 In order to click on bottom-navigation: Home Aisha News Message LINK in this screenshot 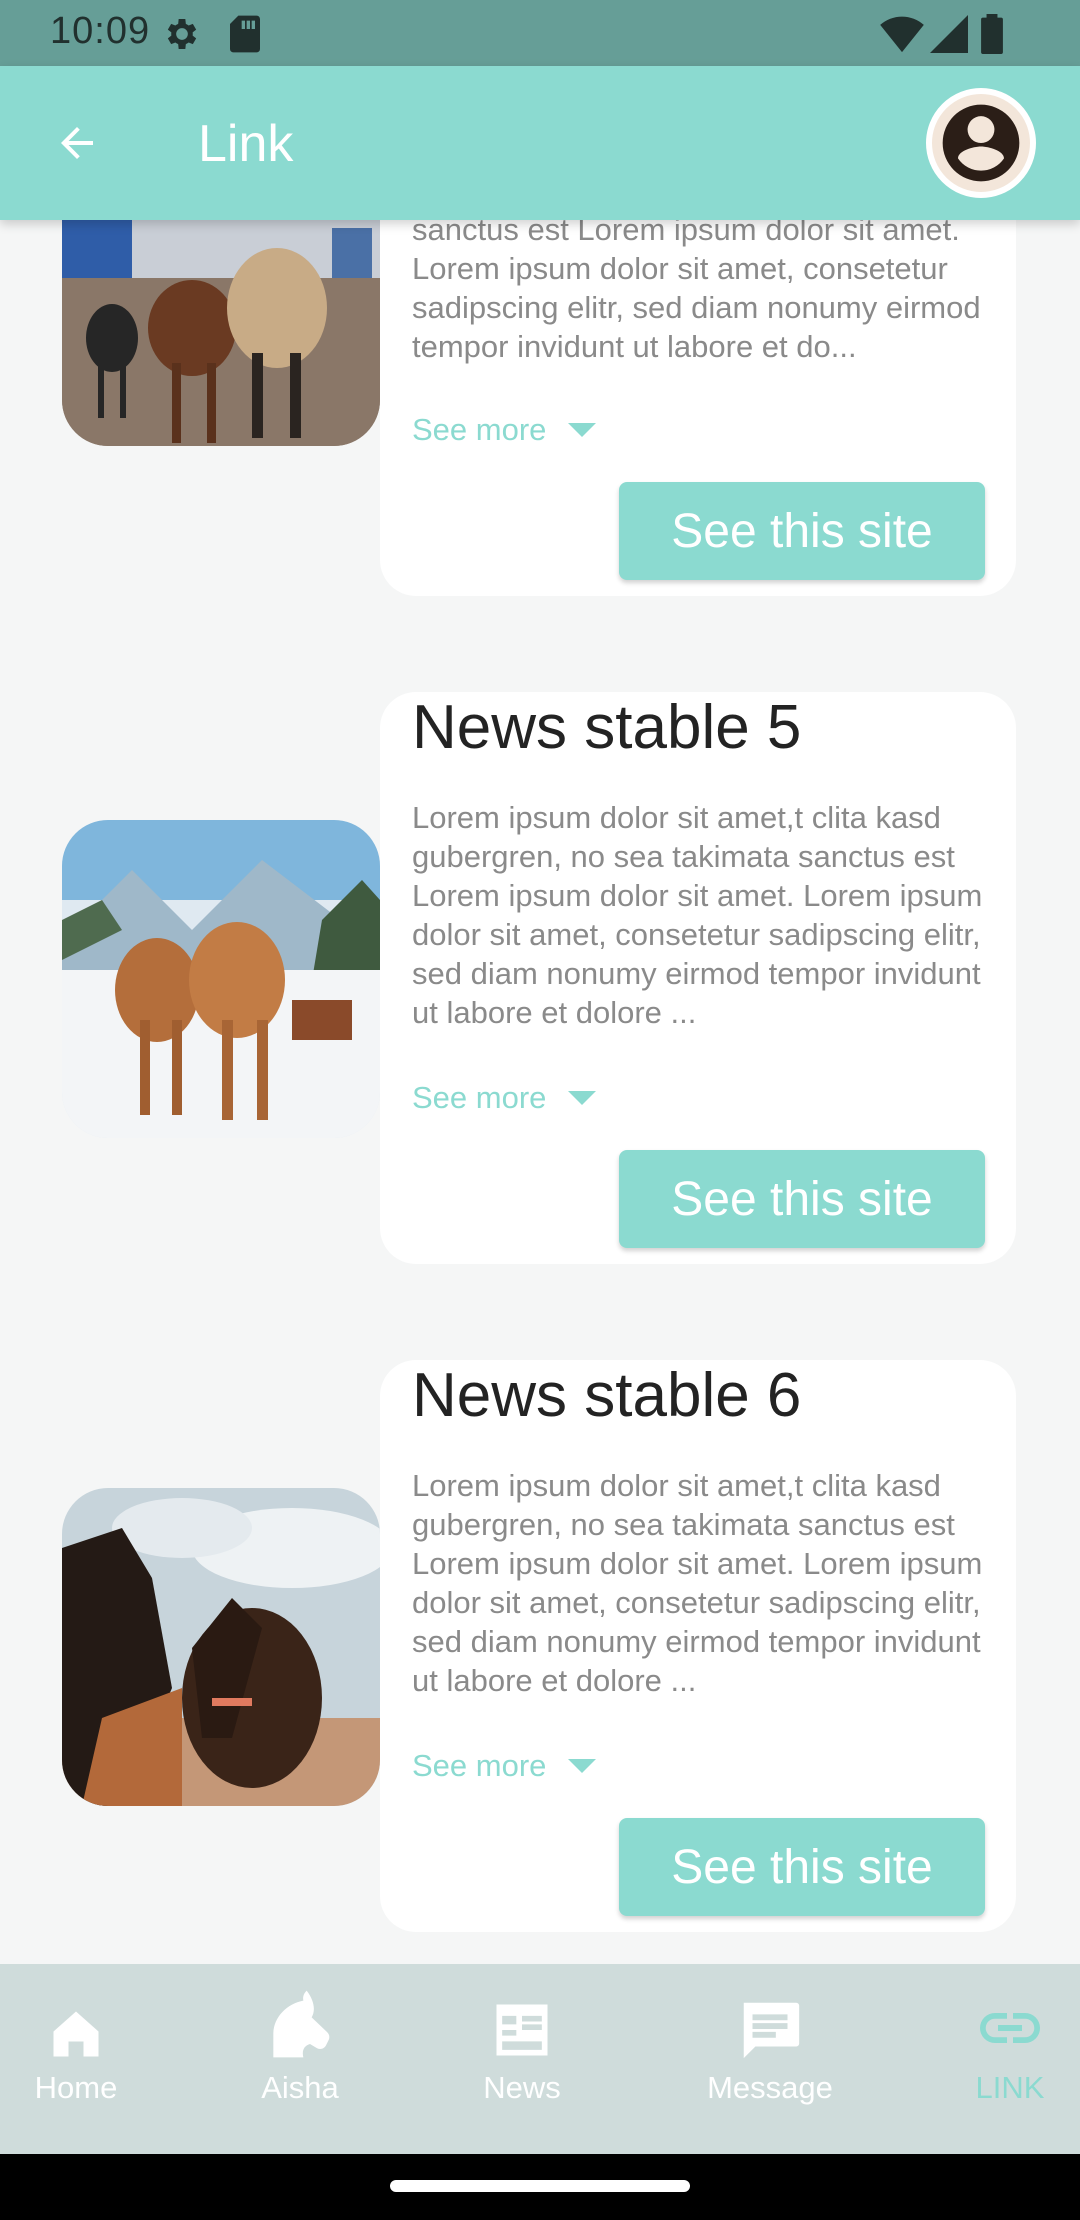, I will do `click(540, 2059)`.